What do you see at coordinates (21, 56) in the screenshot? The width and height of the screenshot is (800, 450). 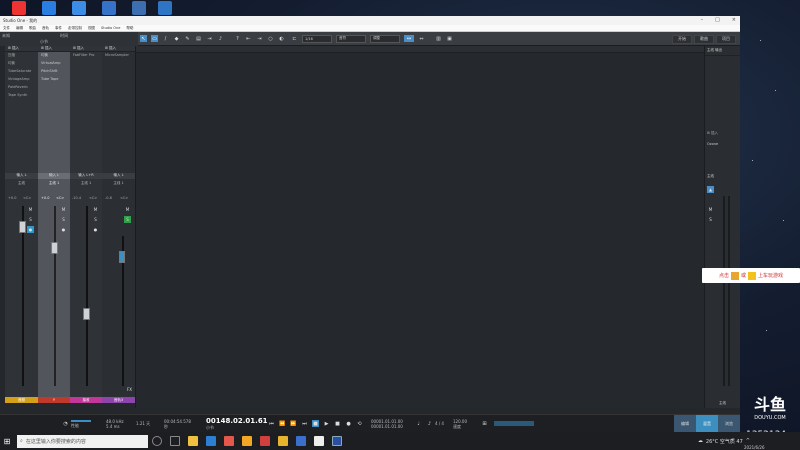 I see `insert-slot: 压缩` at bounding box center [21, 56].